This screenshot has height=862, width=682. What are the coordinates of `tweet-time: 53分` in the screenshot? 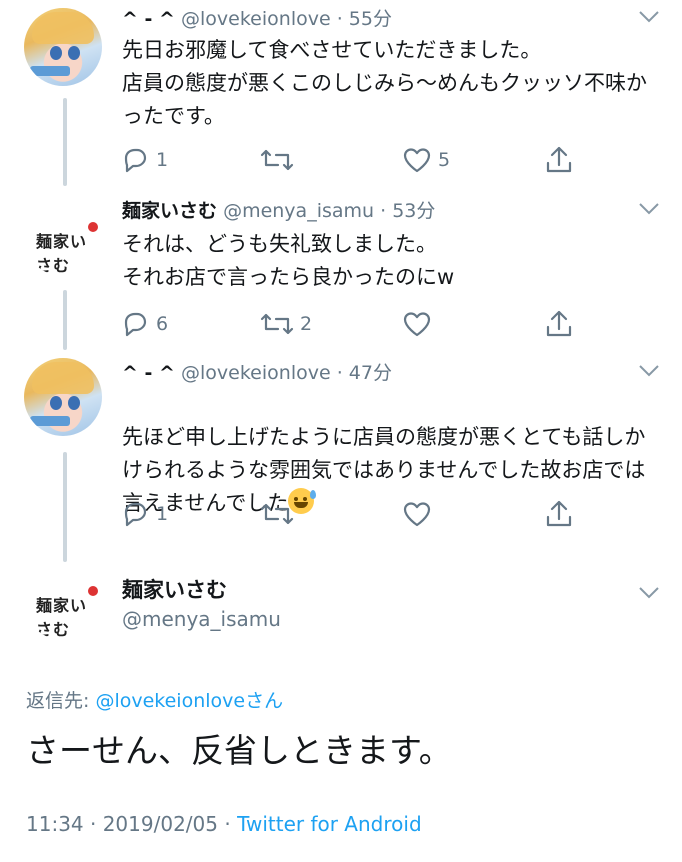 It's located at (413, 211).